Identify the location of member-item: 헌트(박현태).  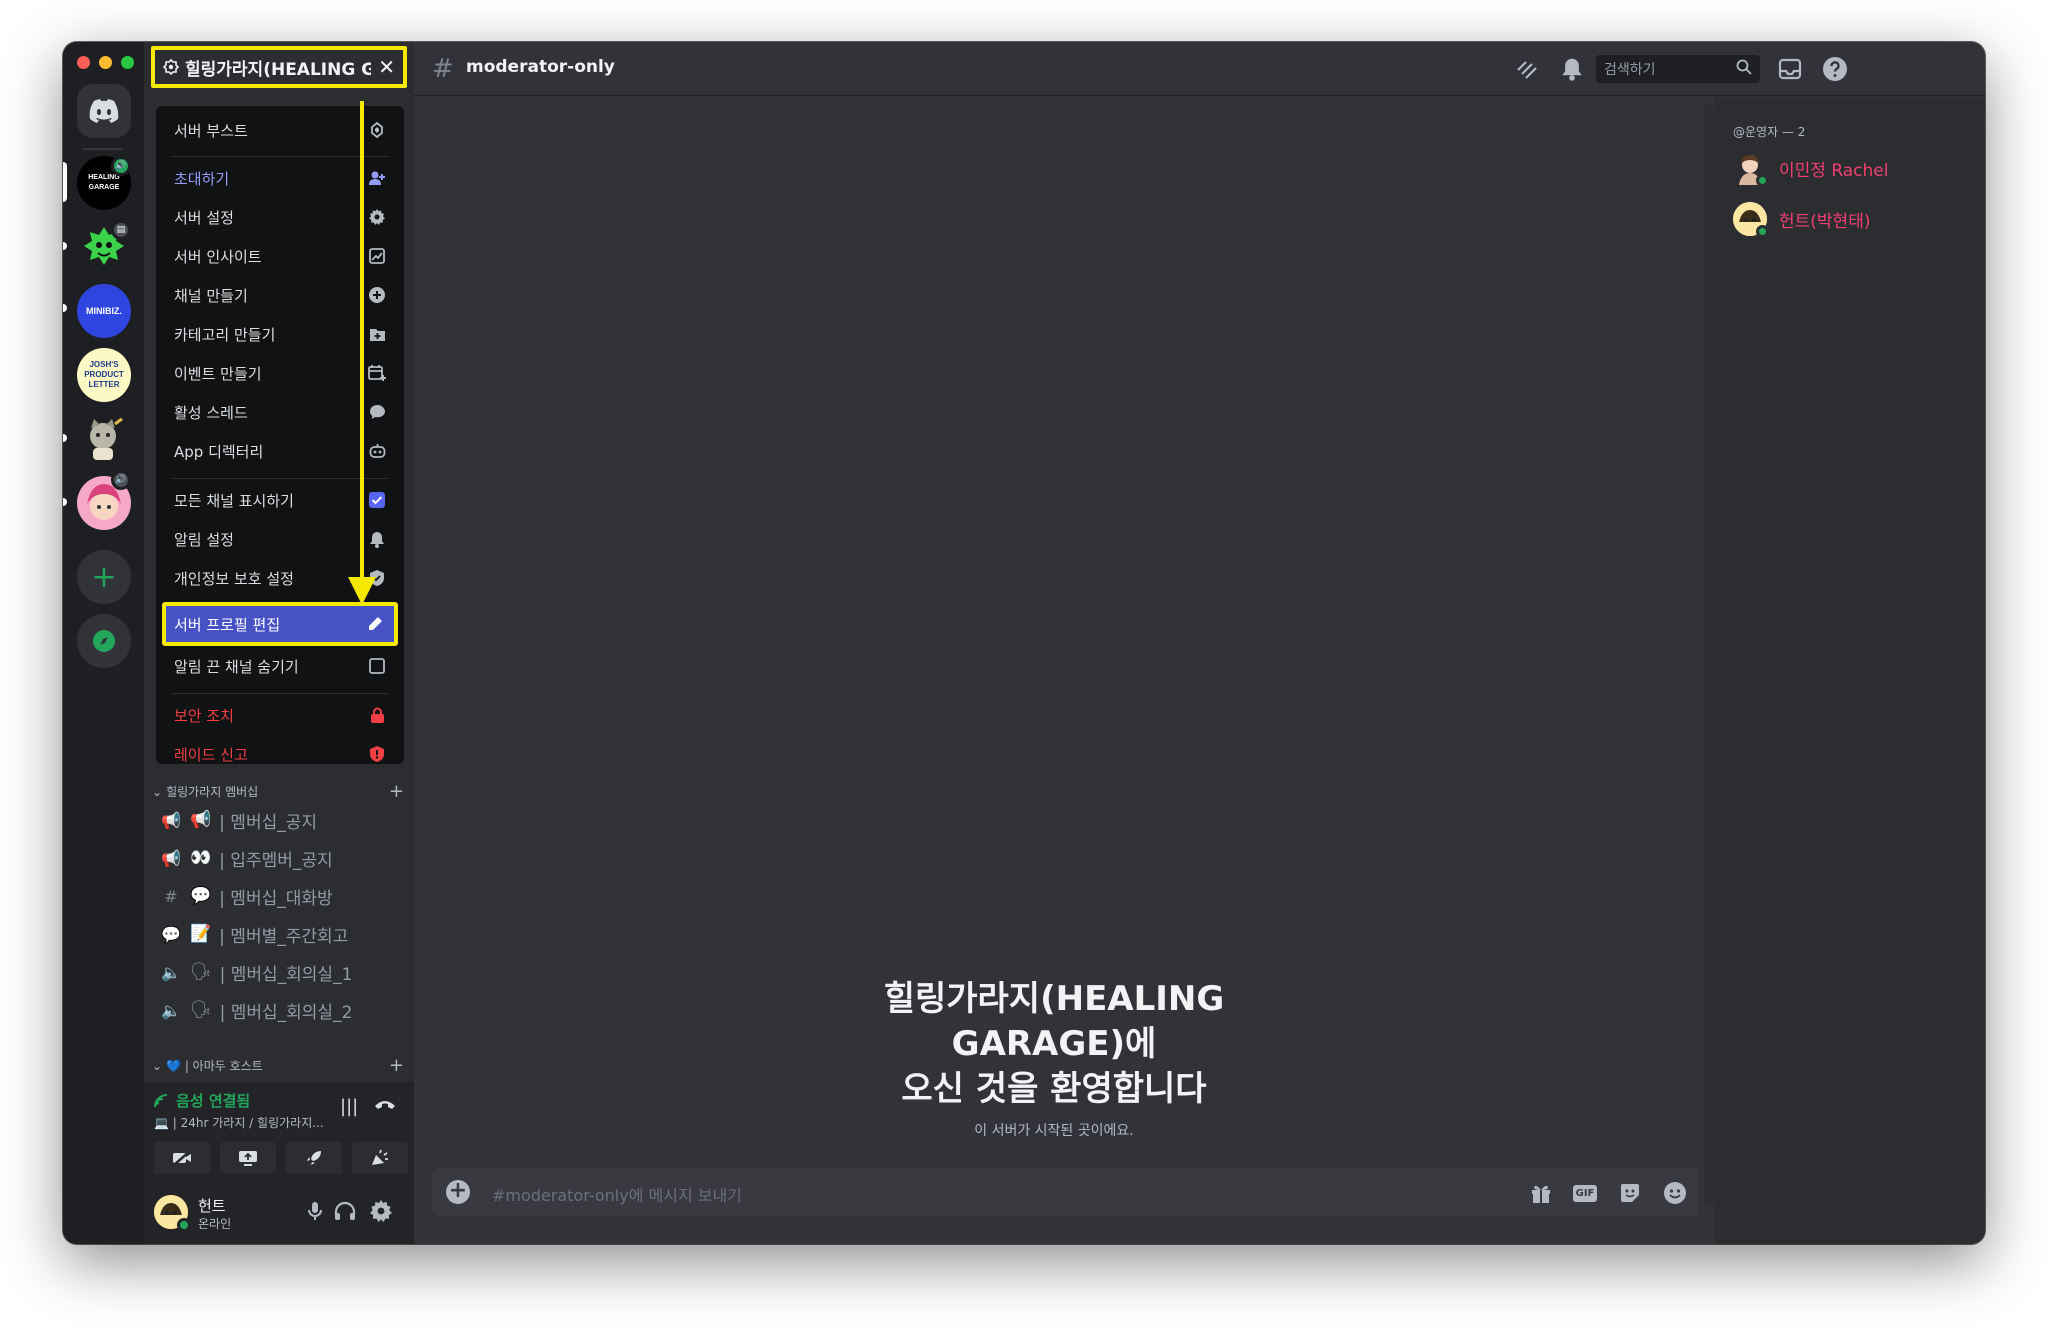
(1802, 220).